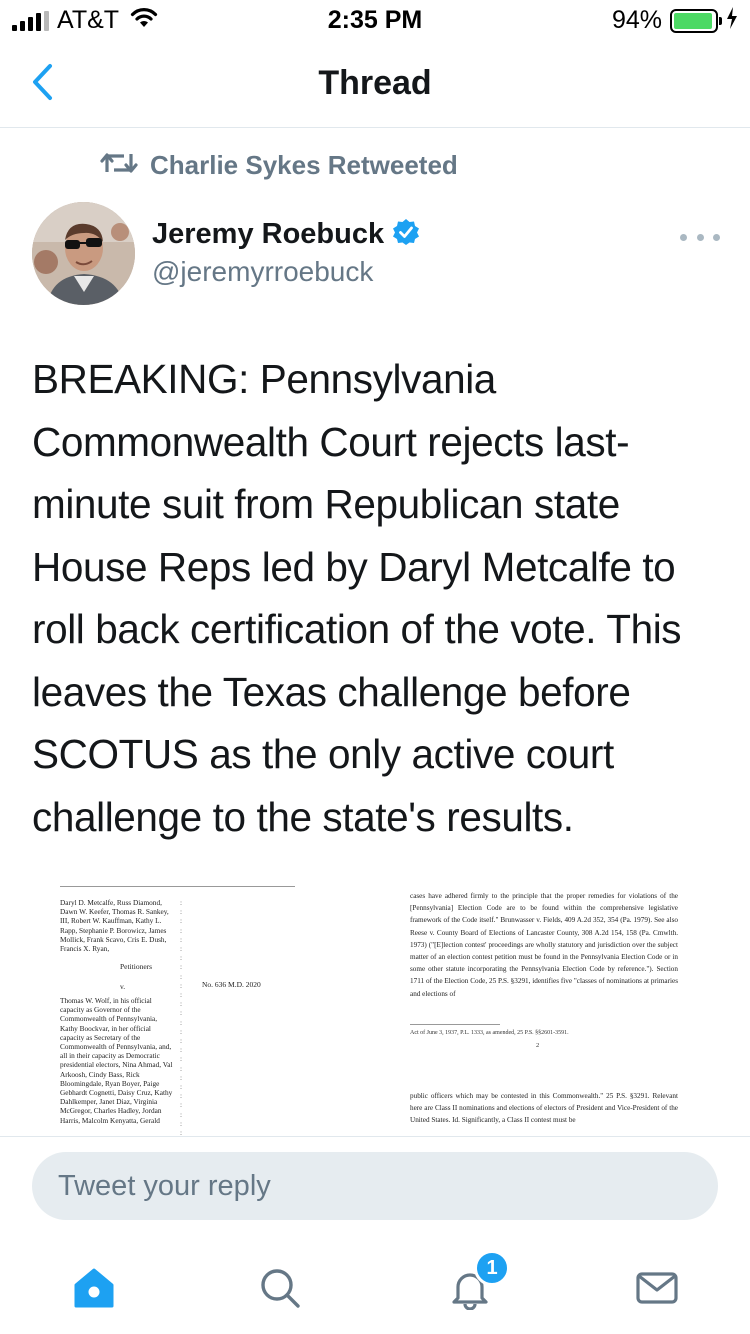  What do you see at coordinates (136, 966) in the screenshot?
I see `doc-petitioners-label: Petitioners` at bounding box center [136, 966].